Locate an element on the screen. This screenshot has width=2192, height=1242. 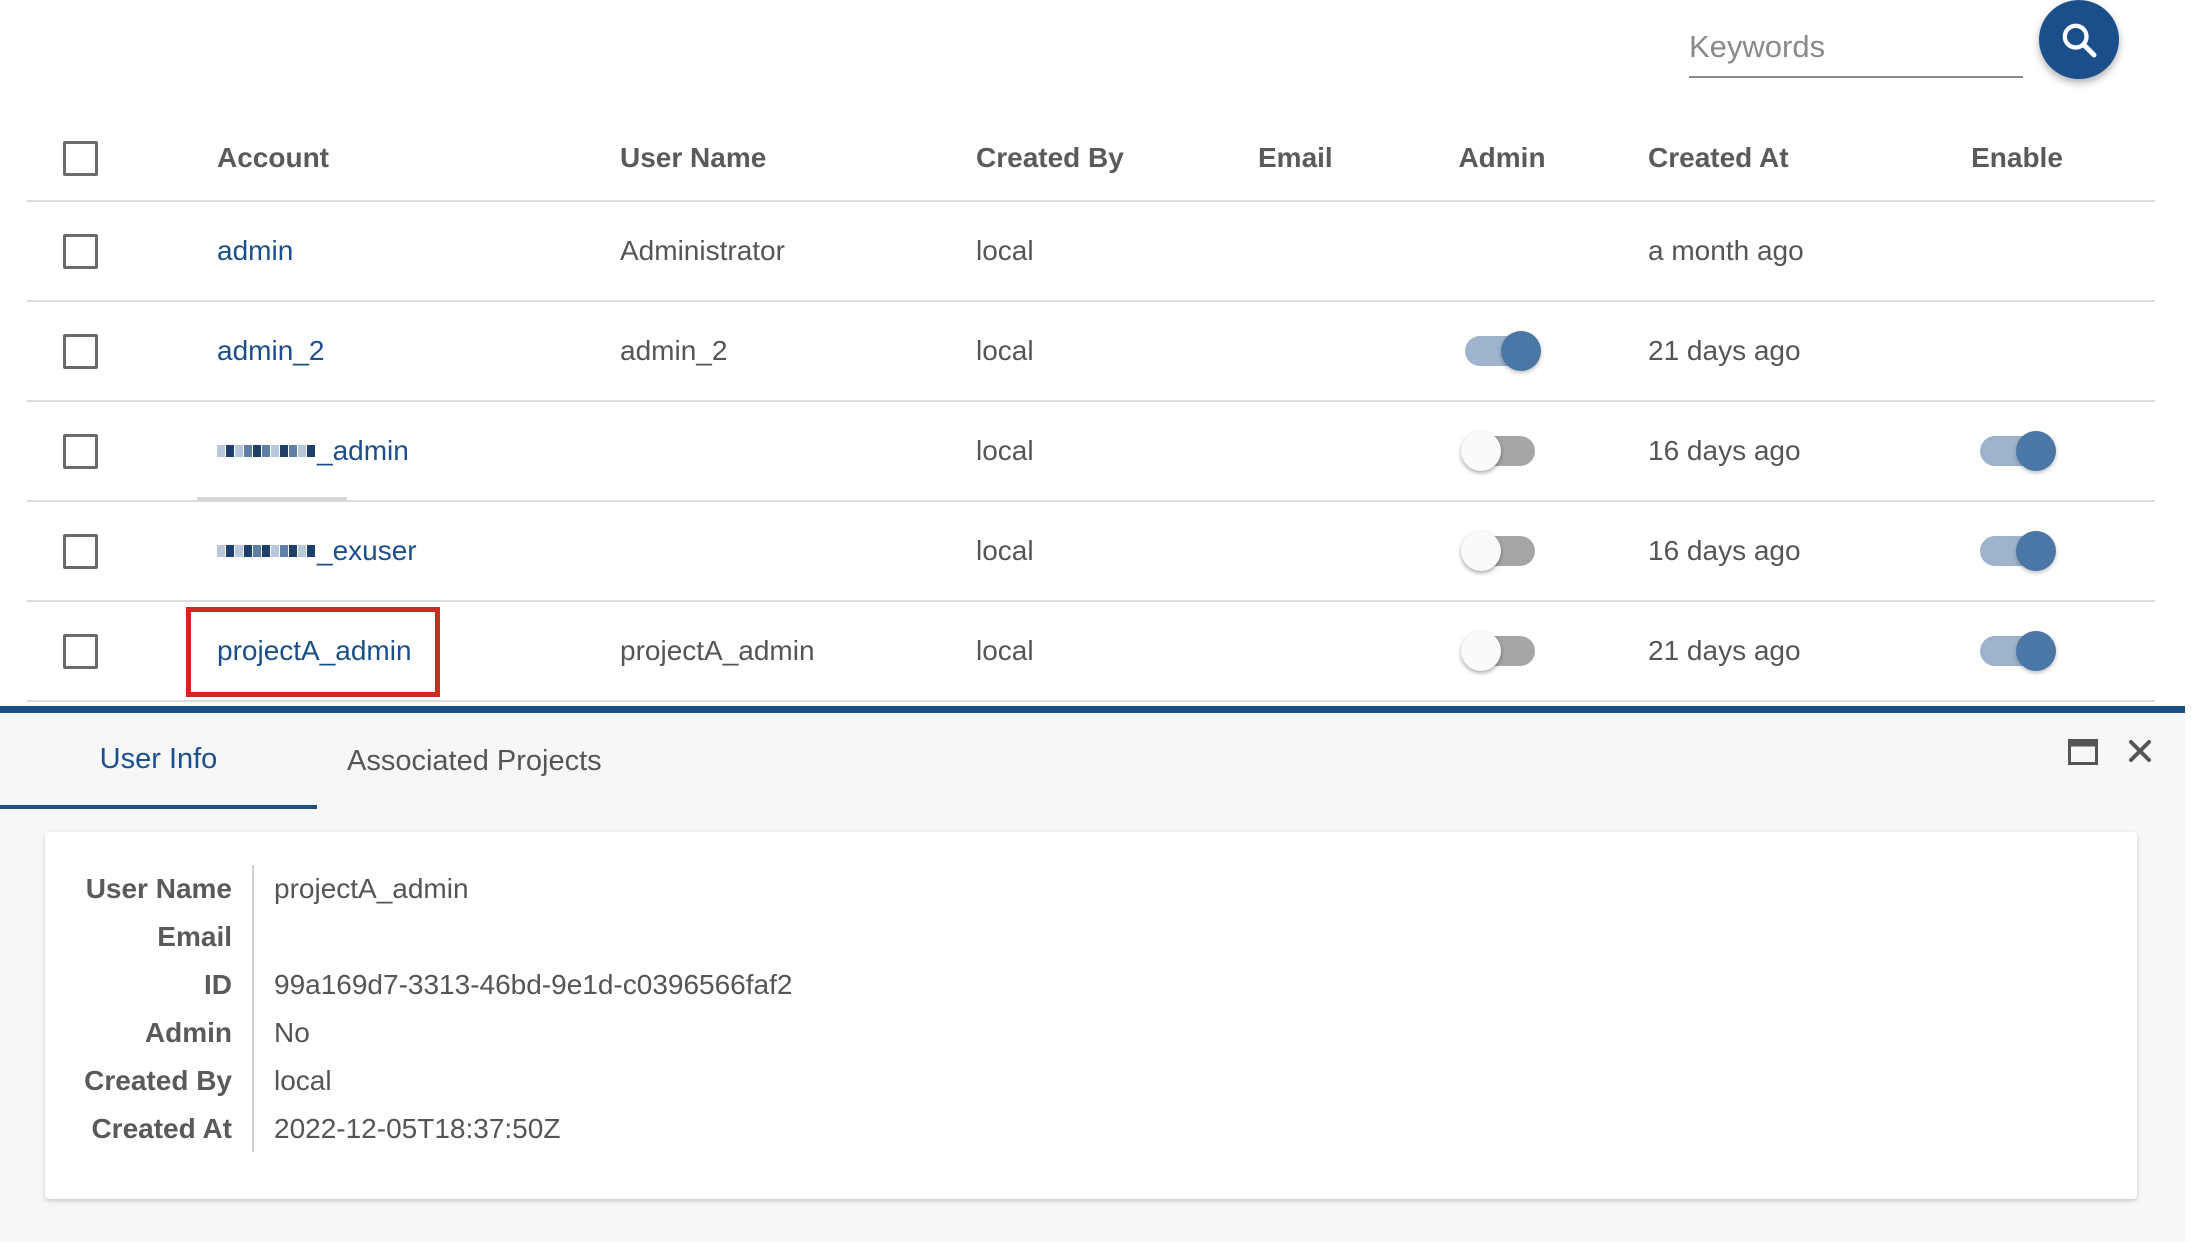
select-all-checkbox is located at coordinates (80, 158).